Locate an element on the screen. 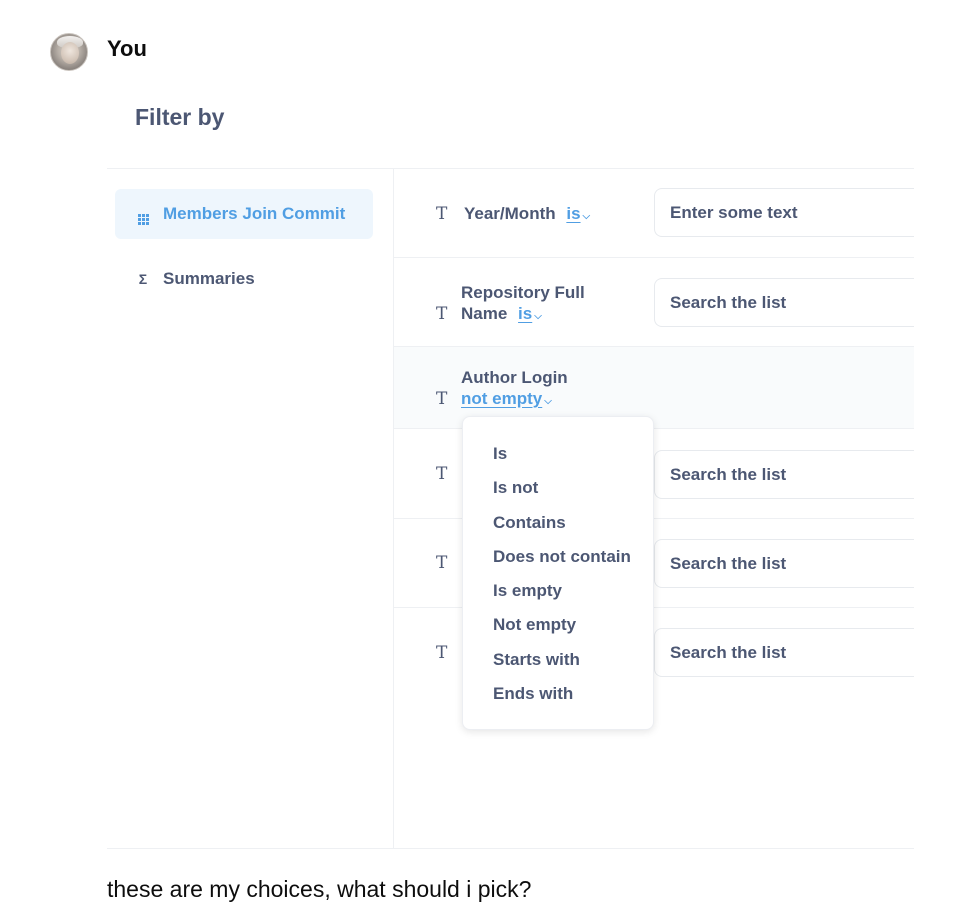 The width and height of the screenshot is (980, 921). sidebar-item-label: Members Join Commit is located at coordinates (254, 213).